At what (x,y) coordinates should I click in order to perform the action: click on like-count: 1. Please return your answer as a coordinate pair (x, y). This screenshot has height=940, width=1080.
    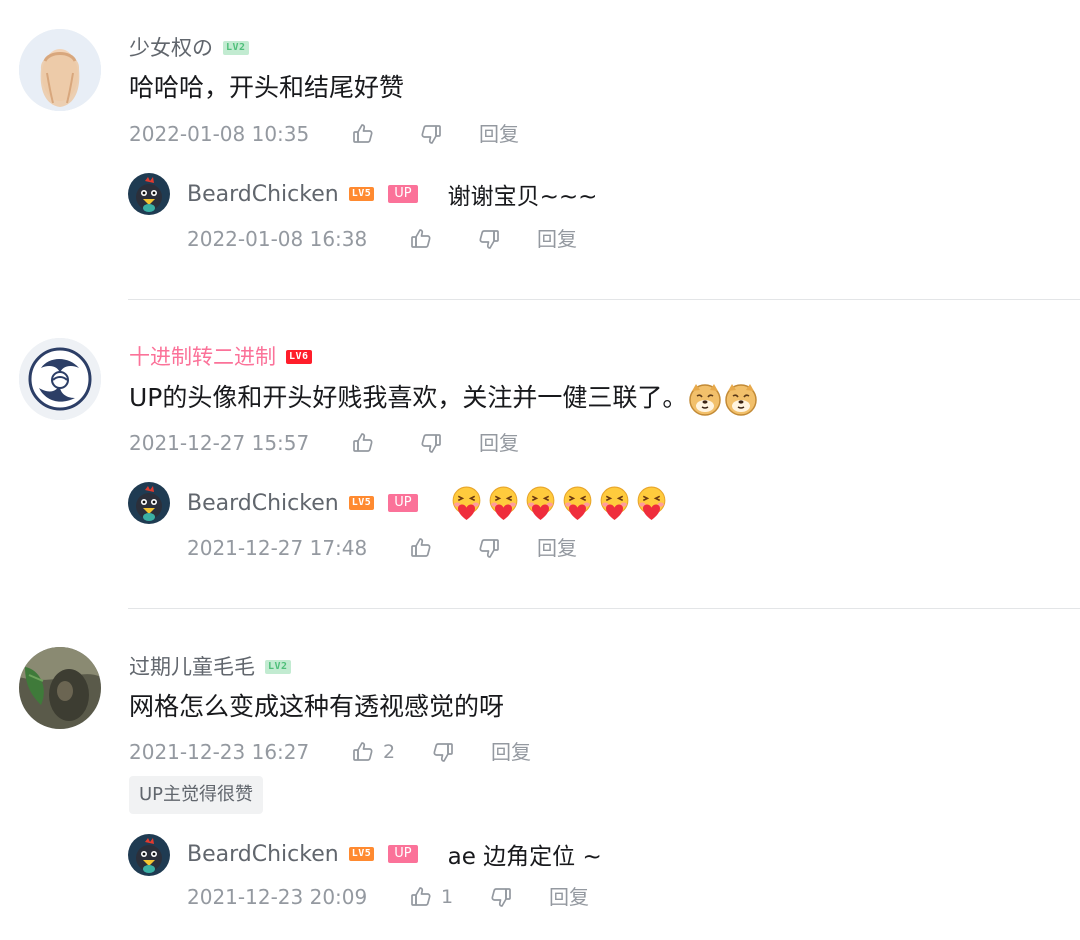
    Looking at the image, I should click on (447, 897).